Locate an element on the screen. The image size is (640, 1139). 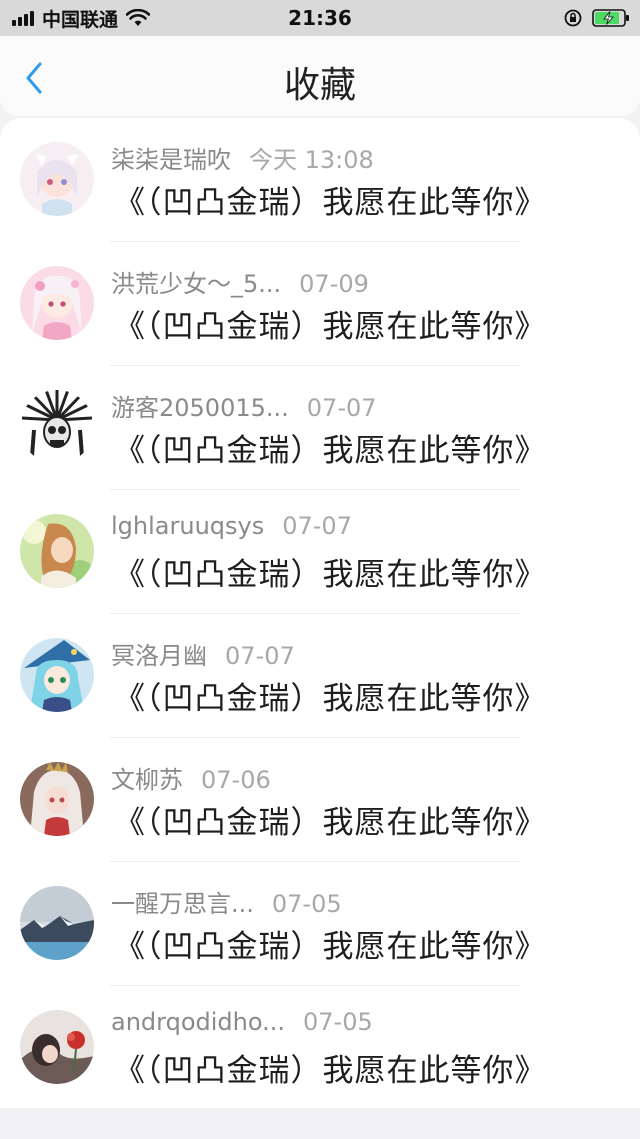
list-item: 柒柒是瑞吹 今天 13:08 《（凹凸金瑞）我愿在此等你》 is located at coordinates (320, 180).